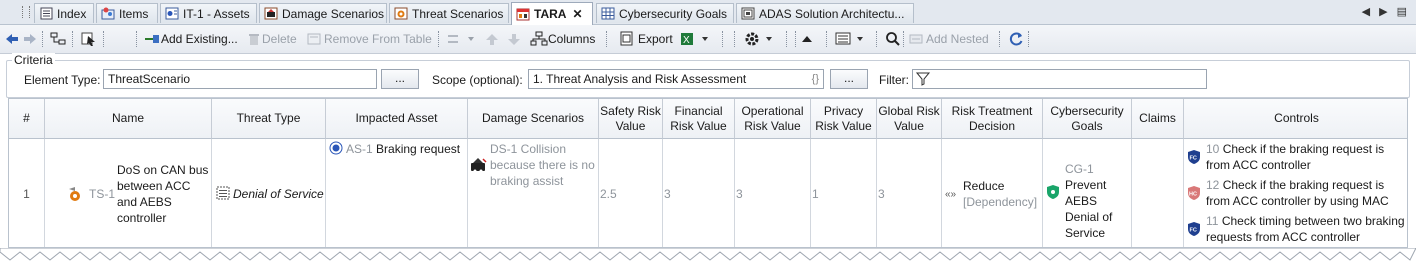  I want to click on operational-risk-value: 3, so click(739, 194).